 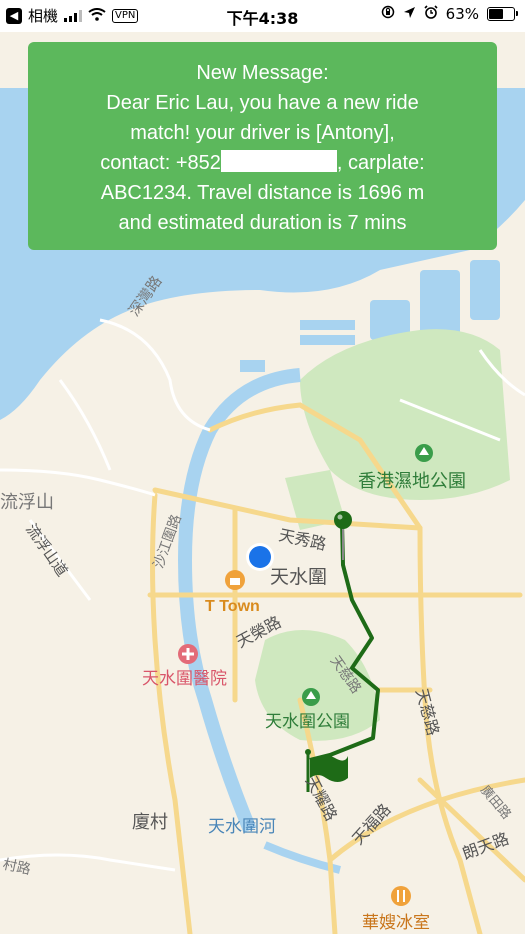 I want to click on label-lau-fau-shan: 流浮山, so click(x=27, y=502).